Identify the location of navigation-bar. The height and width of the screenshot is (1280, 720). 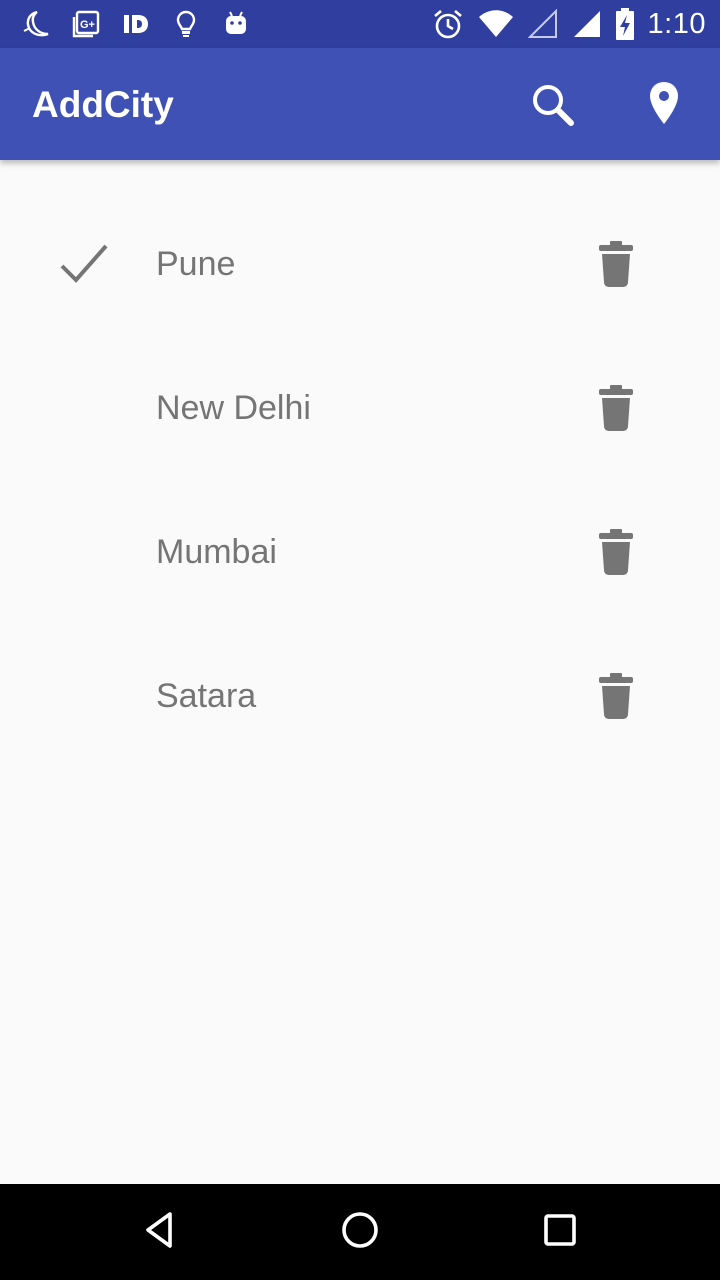
(360, 1232).